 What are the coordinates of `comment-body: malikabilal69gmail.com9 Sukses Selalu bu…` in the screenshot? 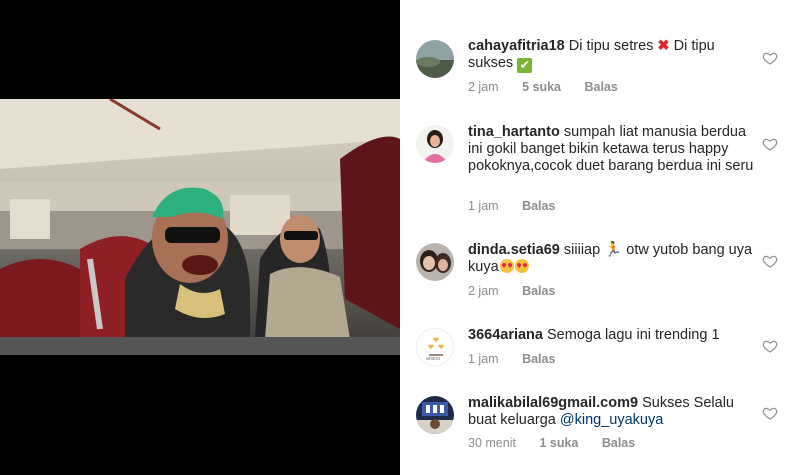 It's located at (612, 412).